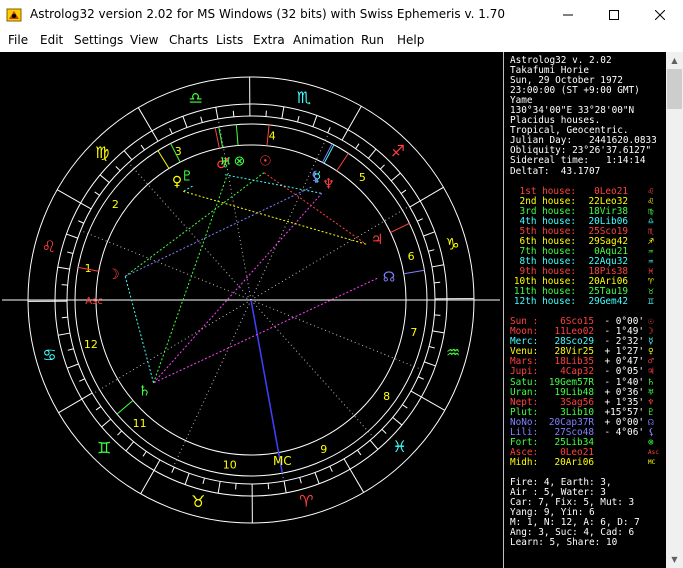 The height and width of the screenshot is (568, 683). What do you see at coordinates (14, 15) in the screenshot?
I see `astrolog-app-icon` at bounding box center [14, 15].